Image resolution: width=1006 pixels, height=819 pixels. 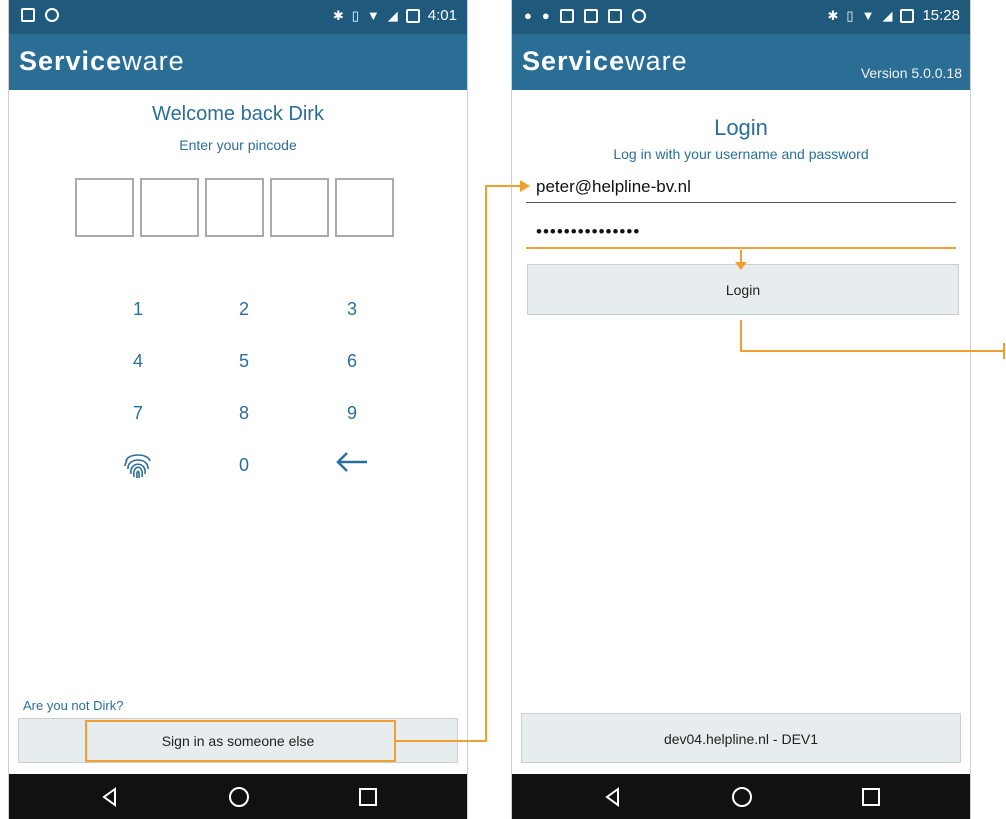 I want to click on key-5: 5, so click(x=244, y=361).